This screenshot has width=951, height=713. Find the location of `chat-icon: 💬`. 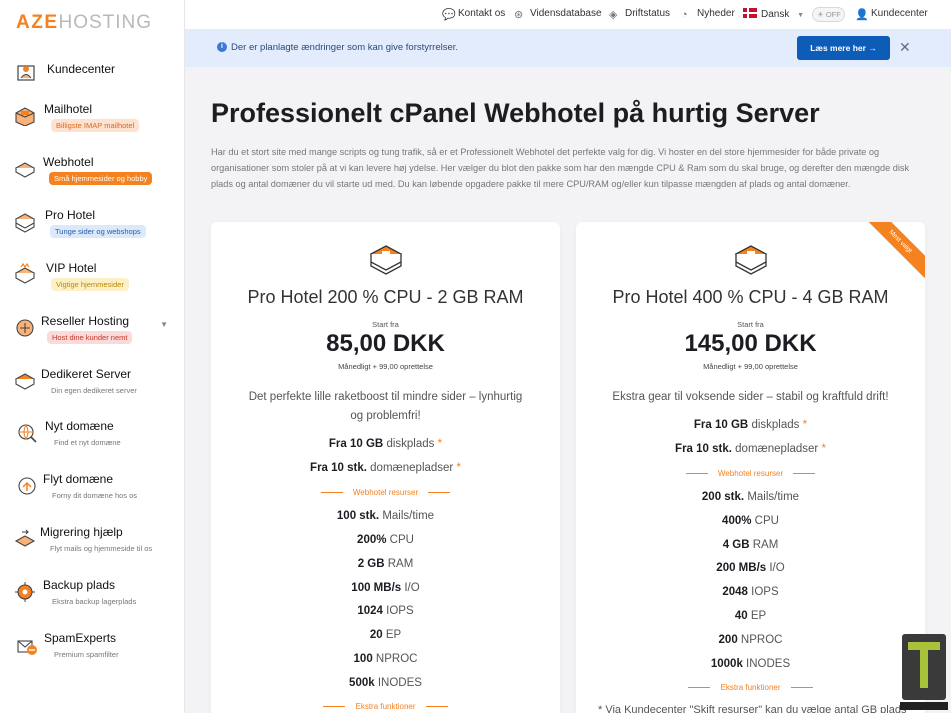

chat-icon: 💬 is located at coordinates (449, 15).